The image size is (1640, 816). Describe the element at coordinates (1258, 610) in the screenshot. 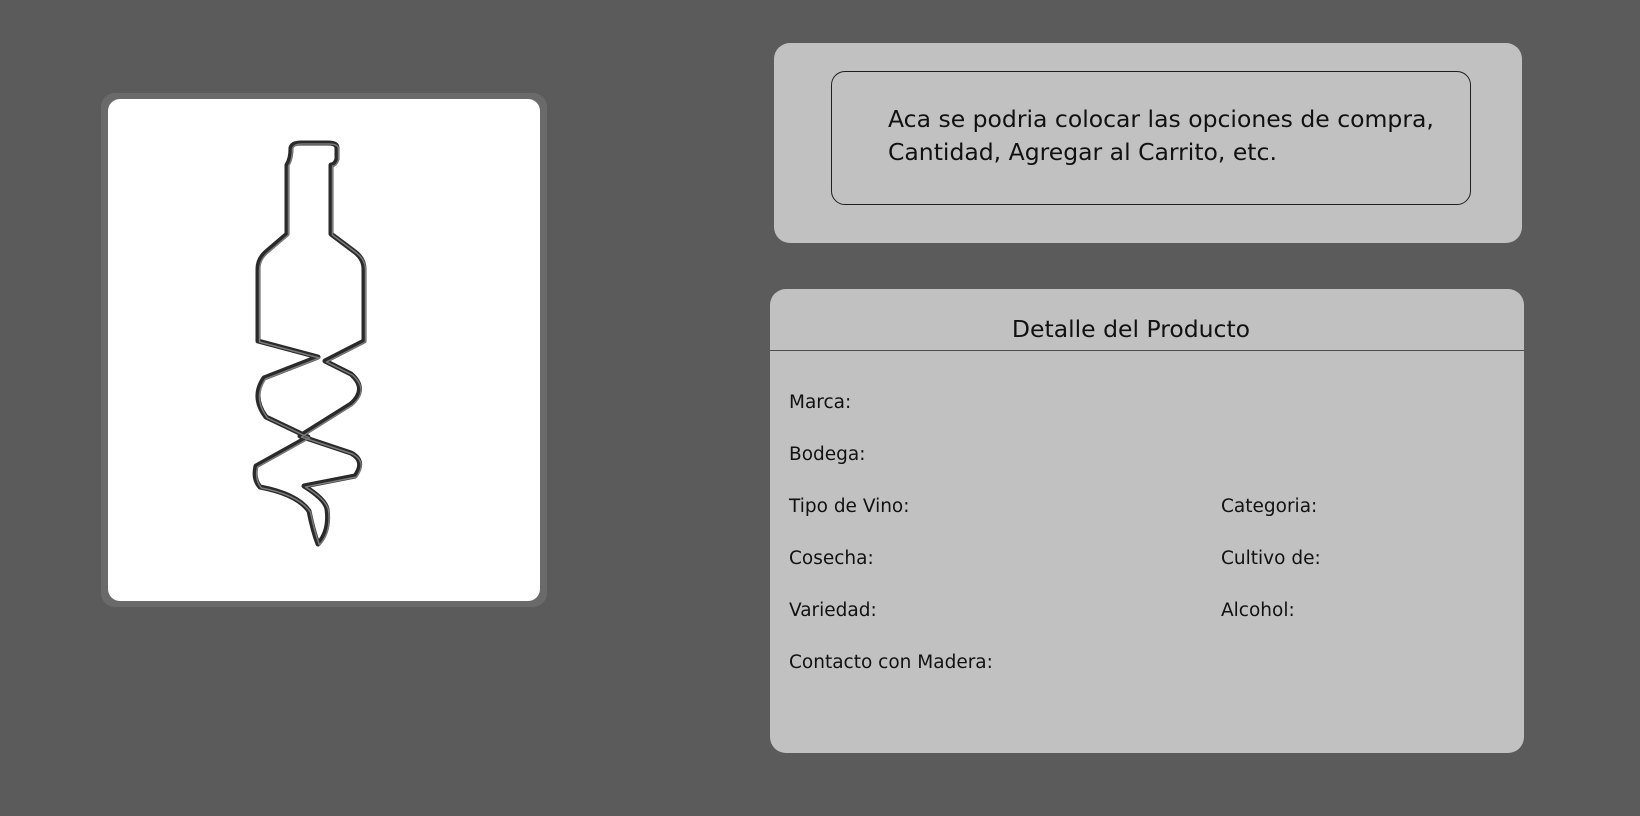

I see `field-alcohol: Alcohol:` at that location.